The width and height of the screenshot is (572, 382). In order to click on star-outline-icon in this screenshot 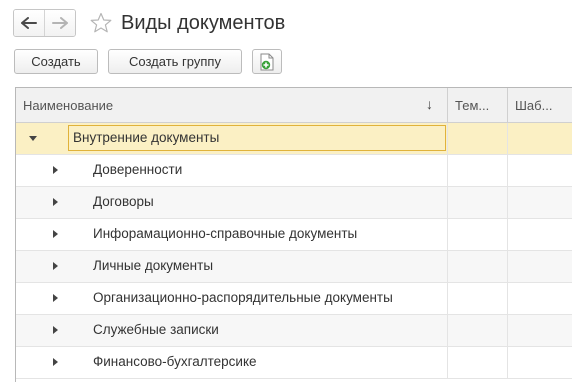, I will do `click(101, 22)`.